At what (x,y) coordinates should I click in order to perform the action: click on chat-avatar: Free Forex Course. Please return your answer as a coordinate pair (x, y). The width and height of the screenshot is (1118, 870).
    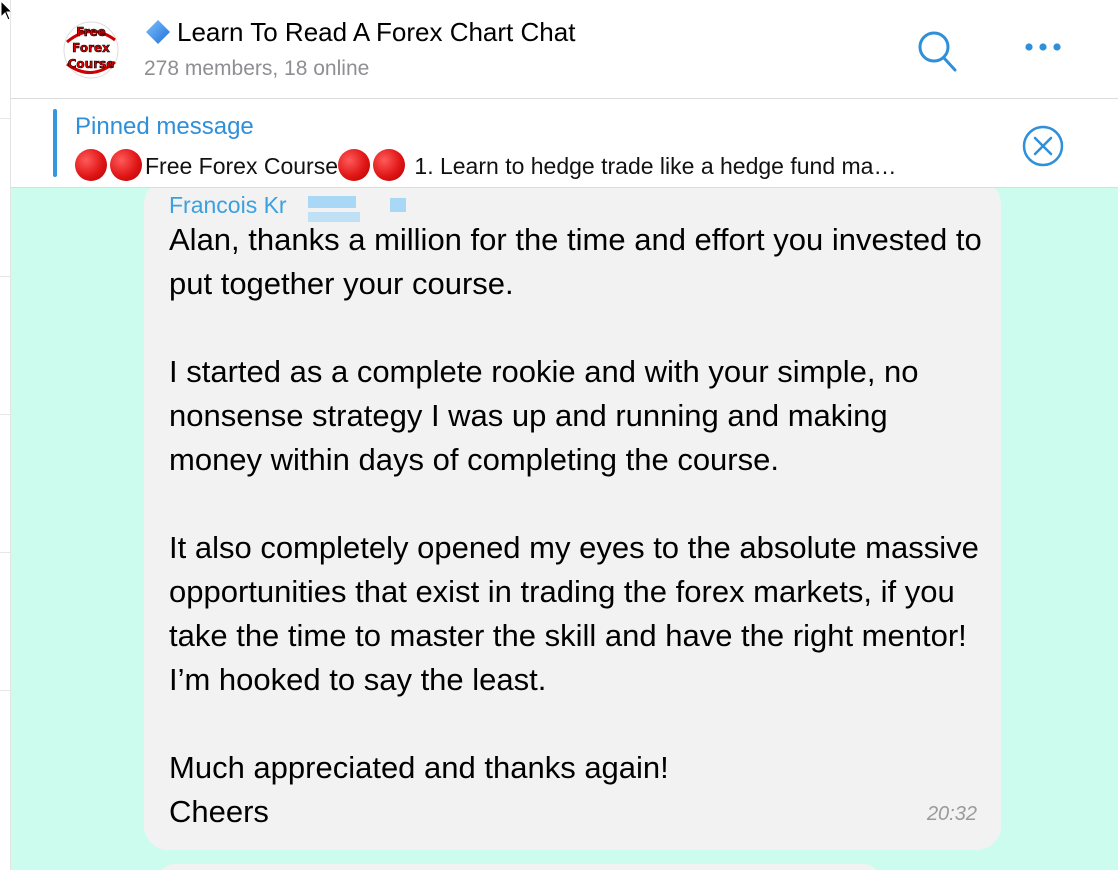
    Looking at the image, I should click on (91, 47).